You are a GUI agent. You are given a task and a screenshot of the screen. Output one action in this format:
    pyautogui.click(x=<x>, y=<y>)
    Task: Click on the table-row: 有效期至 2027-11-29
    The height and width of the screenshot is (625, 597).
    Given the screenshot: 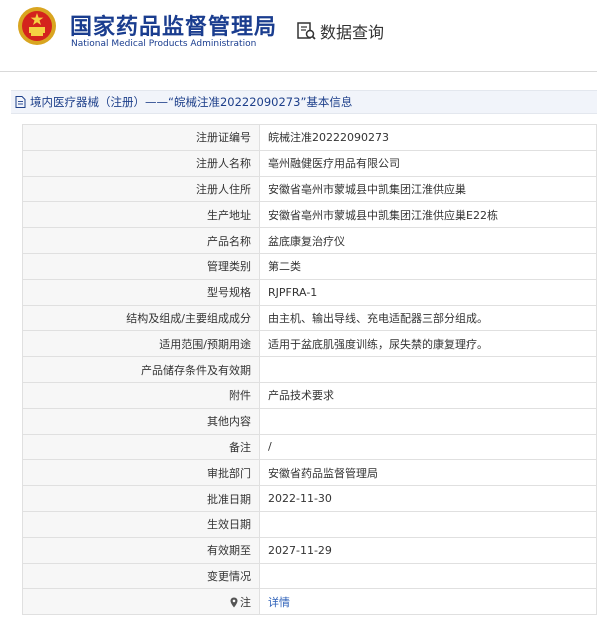 What is the action you would take?
    pyautogui.click(x=309, y=550)
    